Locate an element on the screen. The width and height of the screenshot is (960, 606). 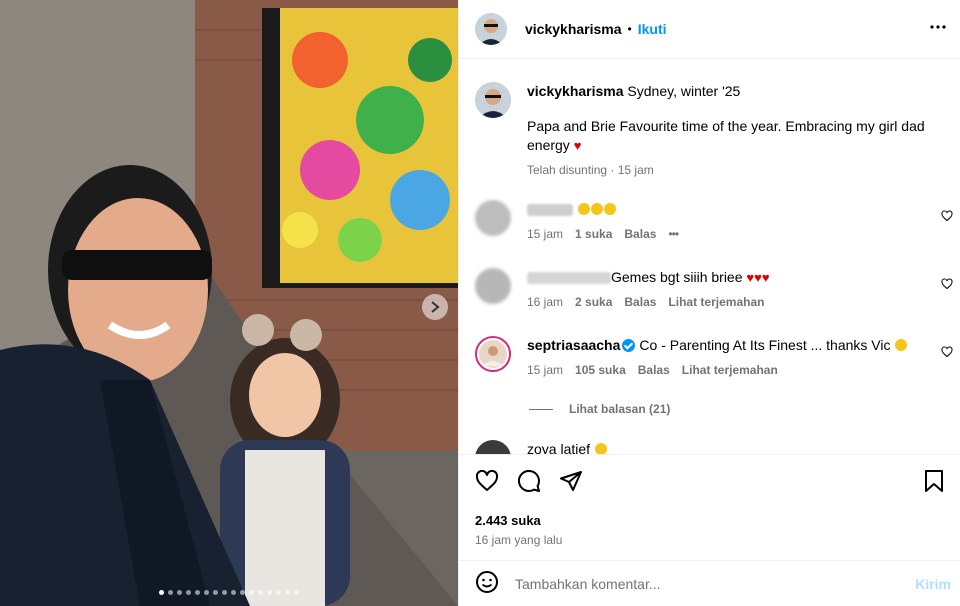
comment-likes: 105 suka is located at coordinates (600, 370).